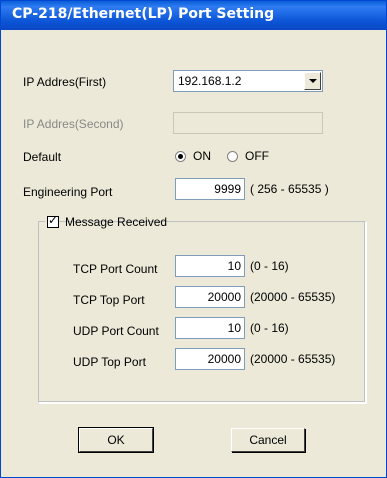 This screenshot has width=387, height=478. Describe the element at coordinates (269, 266) in the screenshot. I see `tcp-port-count-range: (0 - 16)` at that location.